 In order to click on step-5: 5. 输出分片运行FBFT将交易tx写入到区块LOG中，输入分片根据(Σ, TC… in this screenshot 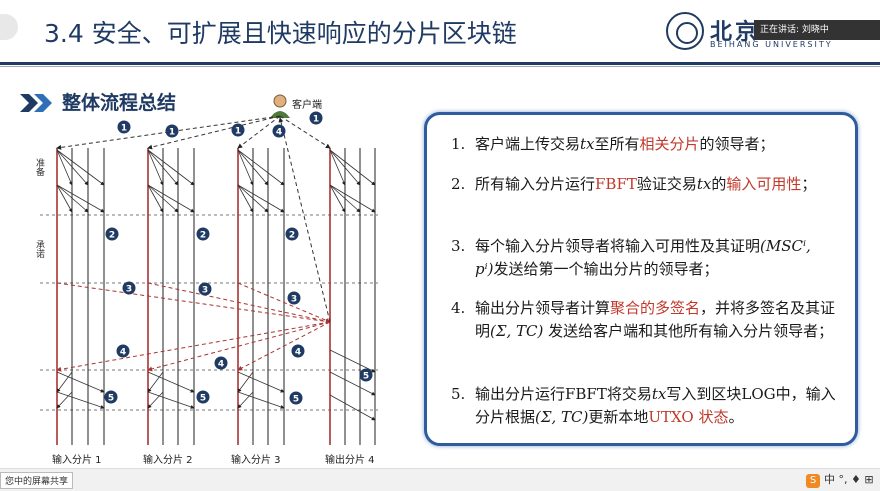, I will do `click(643, 405)`.